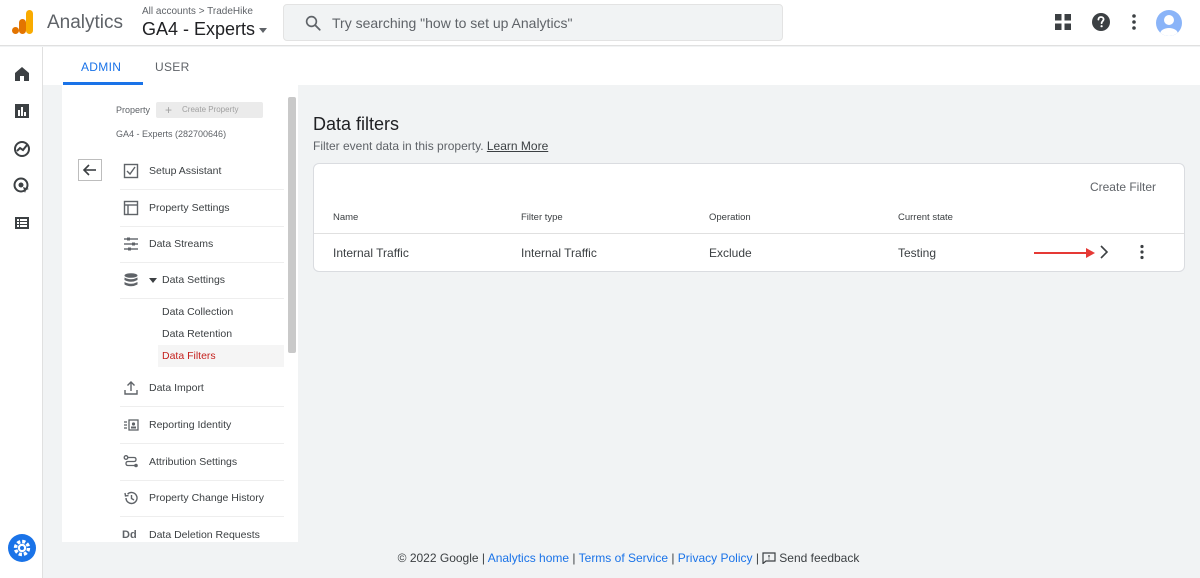 The height and width of the screenshot is (578, 1200). I want to click on arrow-left-icon, so click(89, 170).